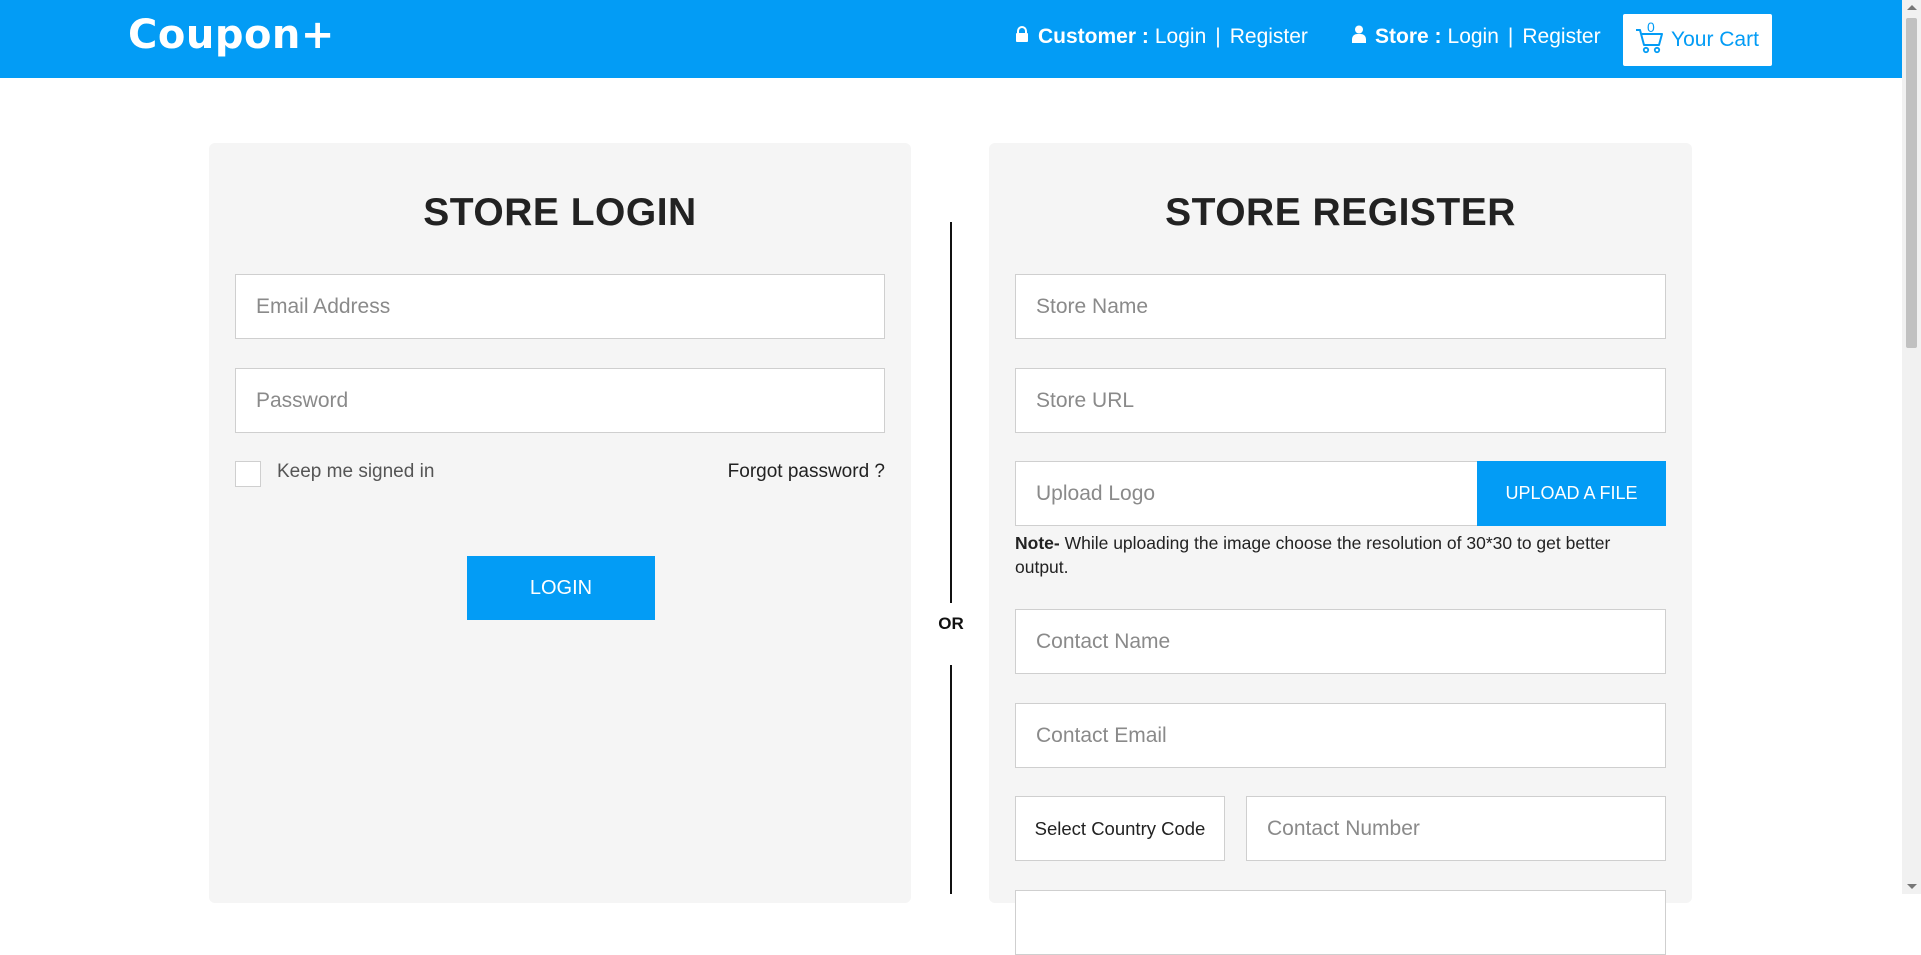 The width and height of the screenshot is (1921, 955). Describe the element at coordinates (1340, 306) in the screenshot. I see `store-name-field` at that location.